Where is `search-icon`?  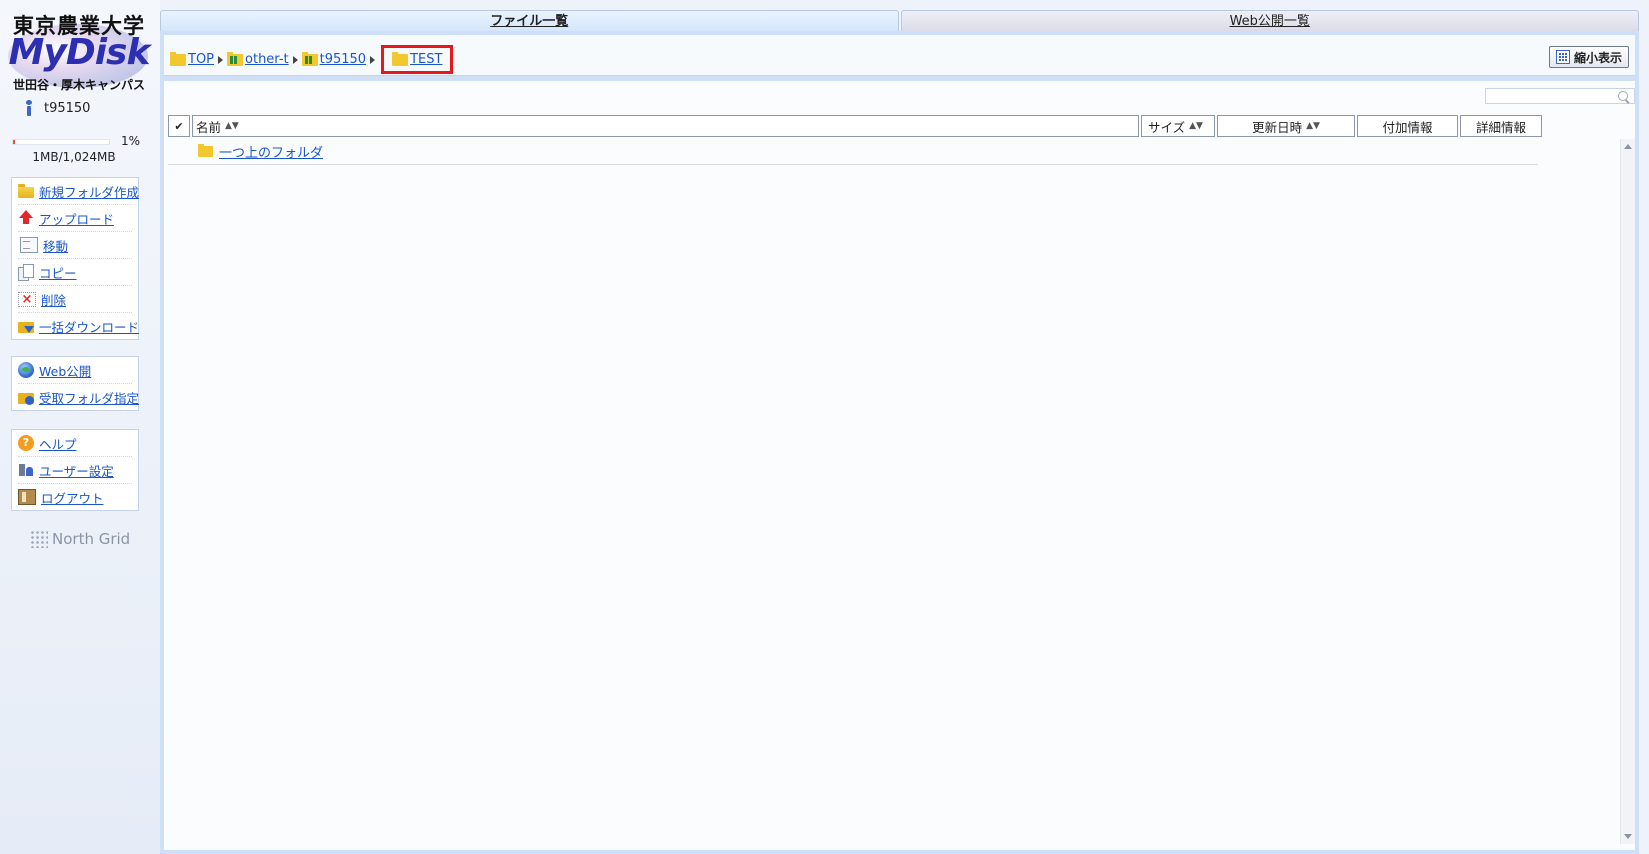 search-icon is located at coordinates (1623, 96).